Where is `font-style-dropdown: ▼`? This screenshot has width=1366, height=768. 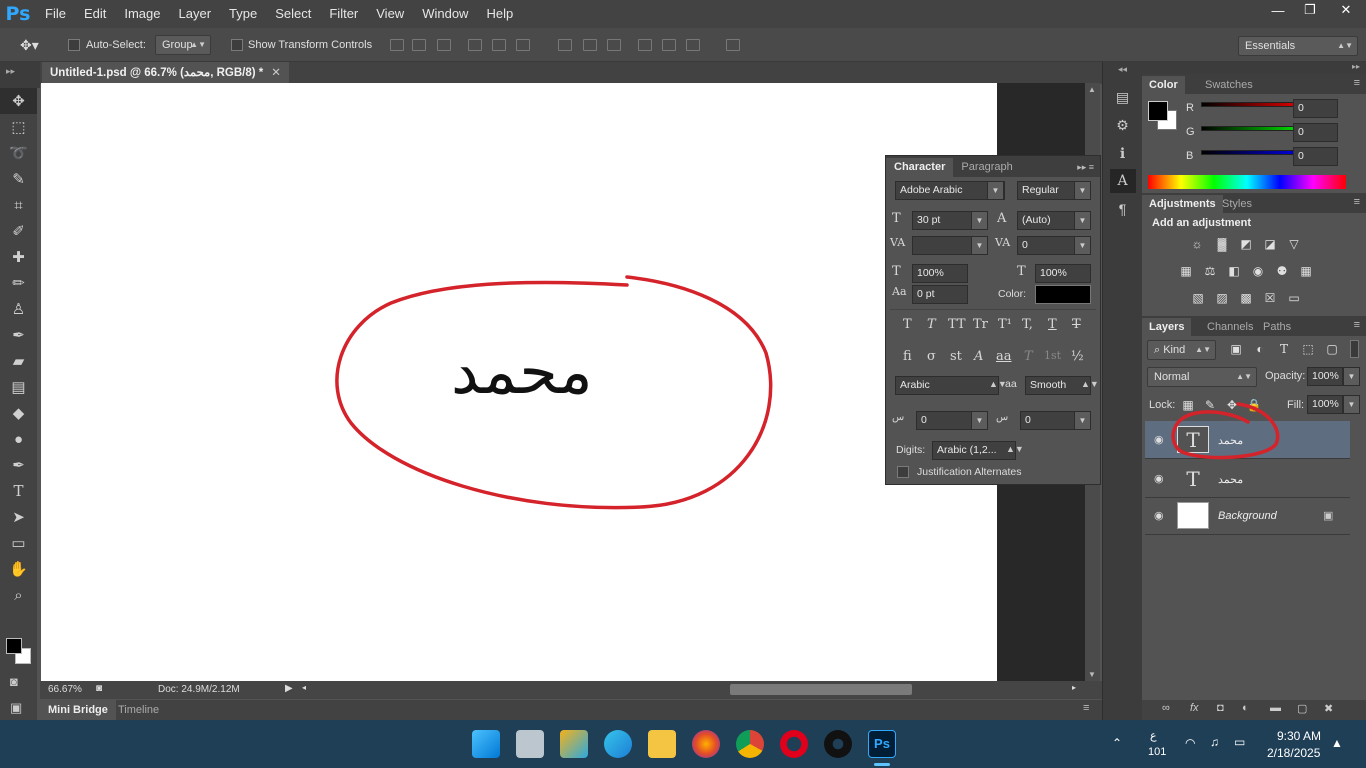 font-style-dropdown: ▼ is located at coordinates (1082, 190).